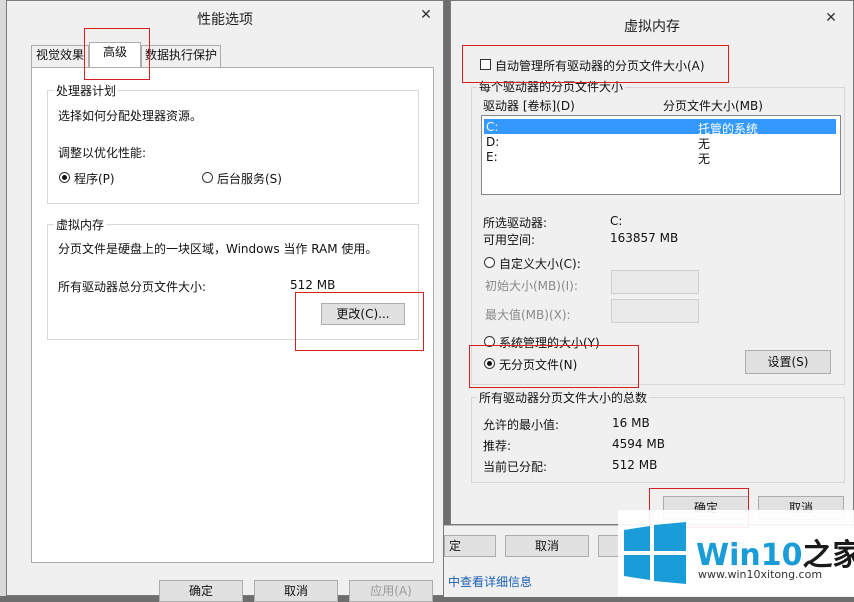 Image resolution: width=854 pixels, height=602 pixels. What do you see at coordinates (635, 465) in the screenshot?
I see `current-value: 512 MB` at bounding box center [635, 465].